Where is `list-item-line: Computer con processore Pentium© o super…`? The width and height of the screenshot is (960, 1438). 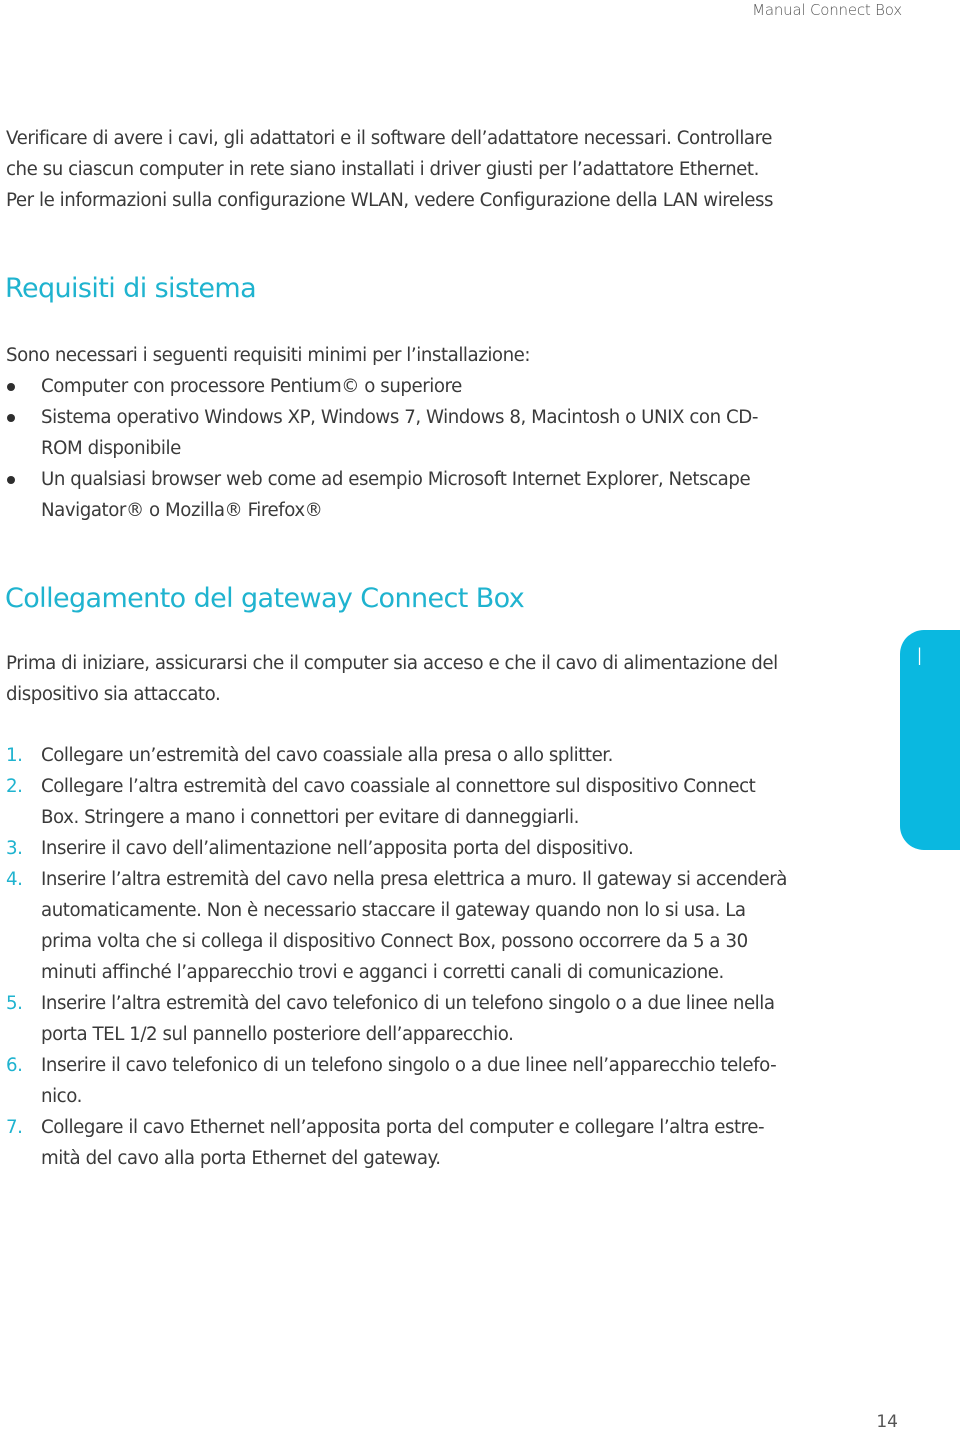
list-item-line: Computer con processore Pentium© o super… is located at coordinates (251, 386).